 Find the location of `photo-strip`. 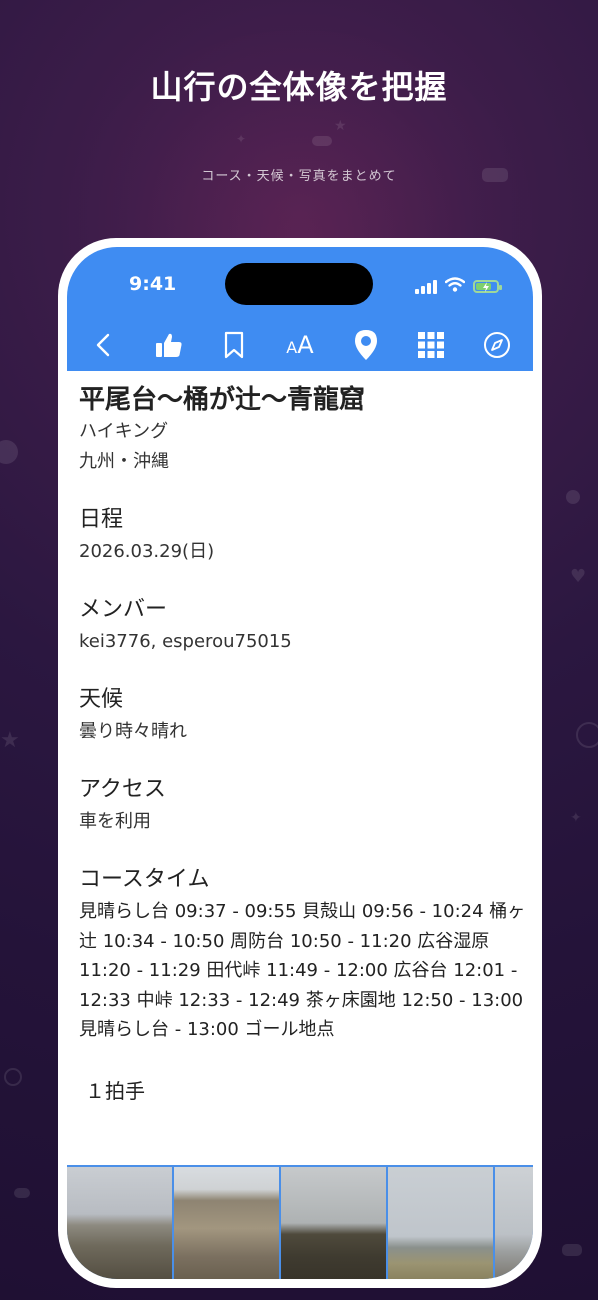

photo-strip is located at coordinates (300, 1222).